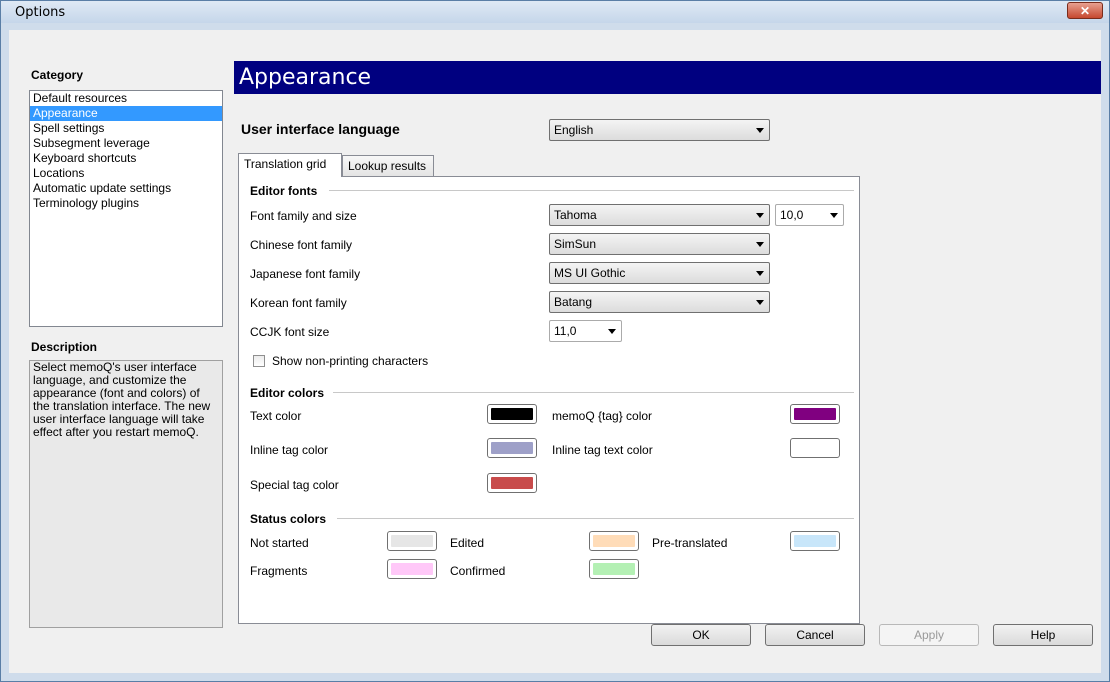  Describe the element at coordinates (667, 77) in the screenshot. I see `page-title-banner: Appearance` at that location.